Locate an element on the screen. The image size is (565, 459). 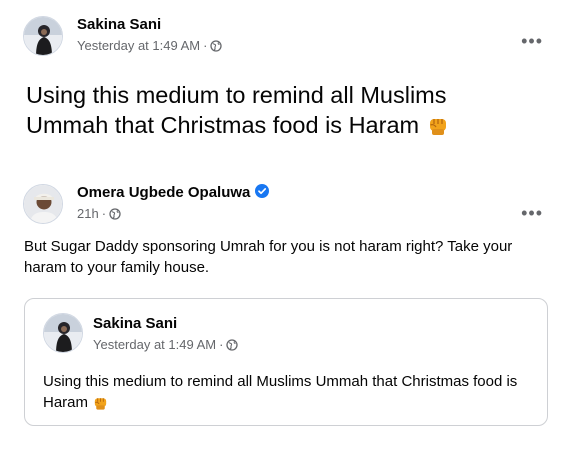
post-meta: Yesterday at 1:49 AM · is located at coordinates (150, 45).